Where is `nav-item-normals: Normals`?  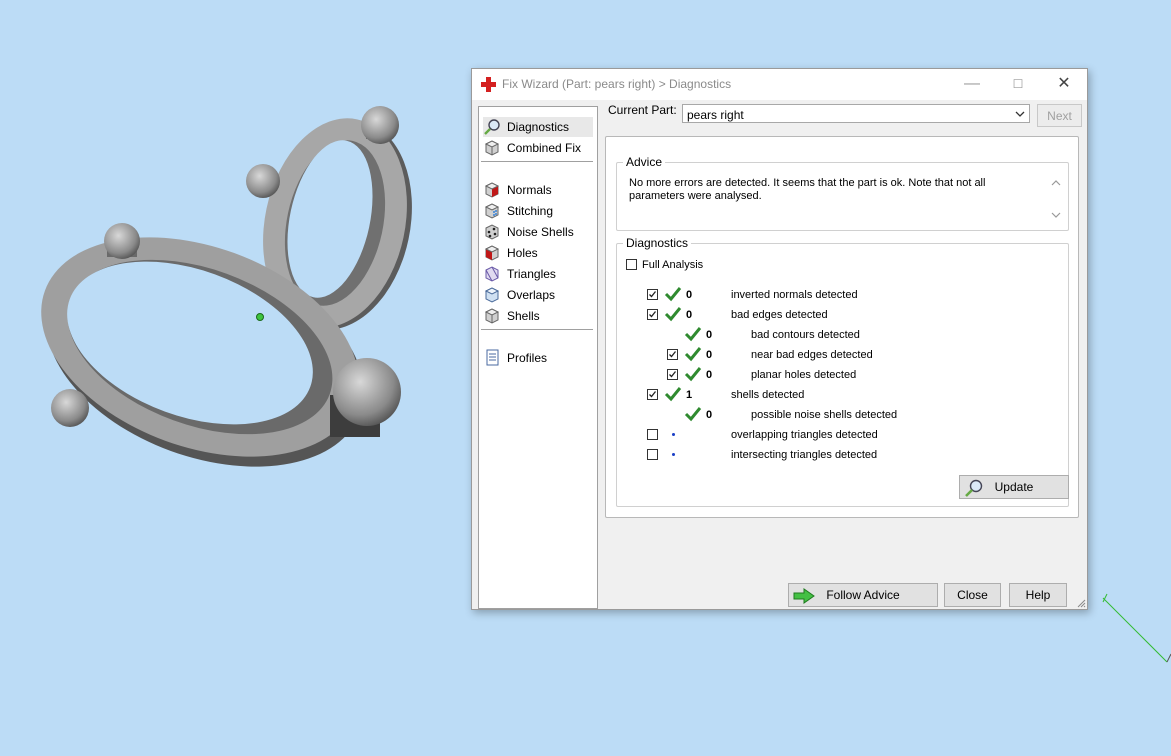
nav-item-normals: Normals is located at coordinates (538, 190).